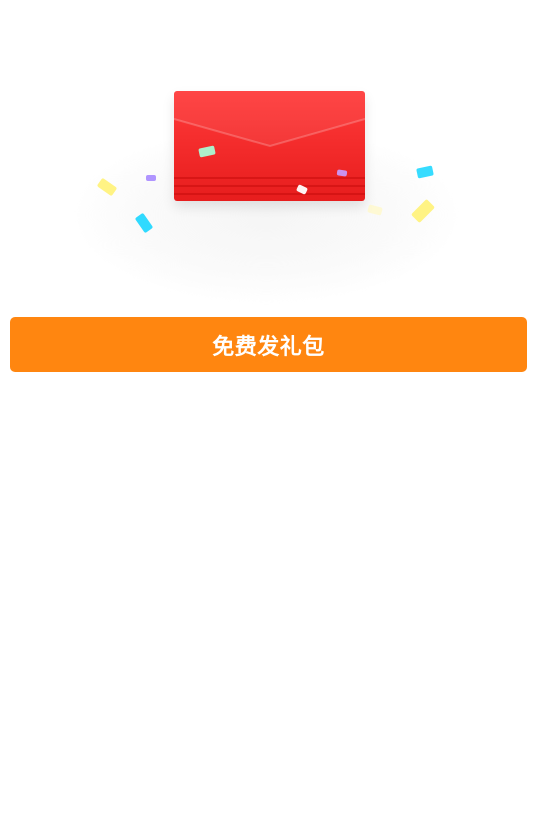 Image resolution: width=533 pixels, height=820 pixels. I want to click on red-envelope-icon, so click(269, 146).